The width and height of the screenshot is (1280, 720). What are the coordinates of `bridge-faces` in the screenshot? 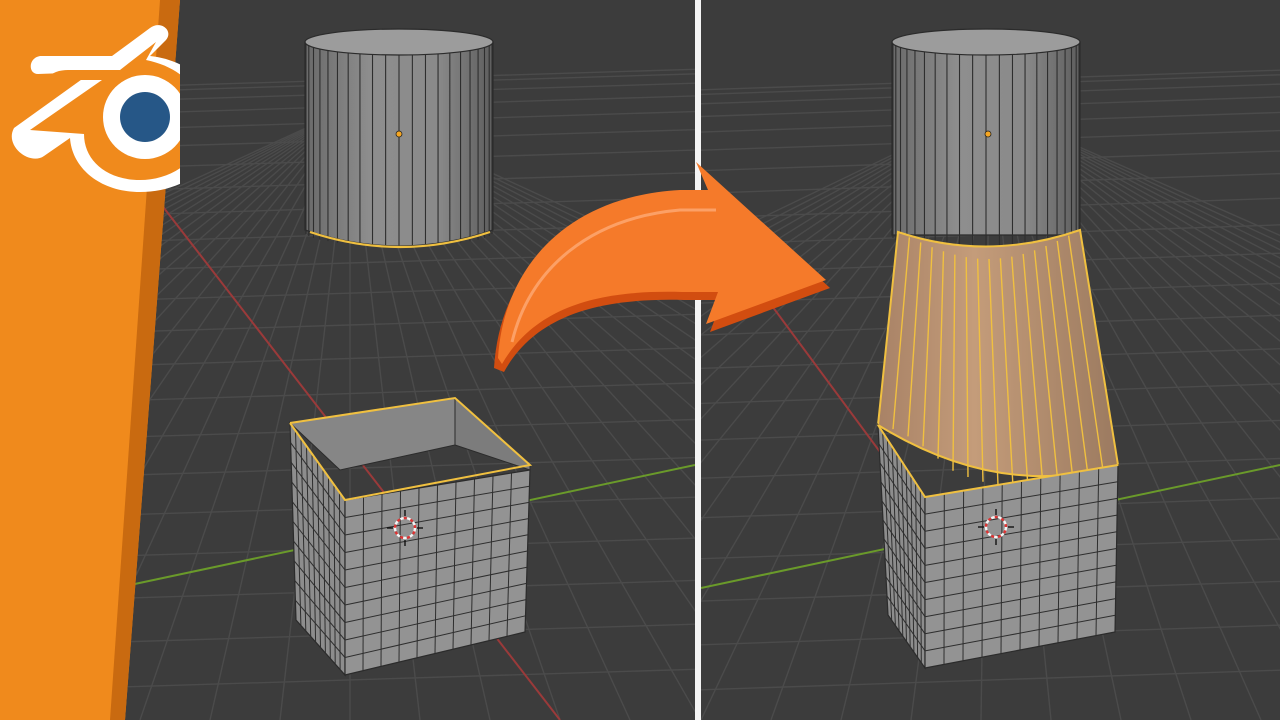 It's located at (998, 358).